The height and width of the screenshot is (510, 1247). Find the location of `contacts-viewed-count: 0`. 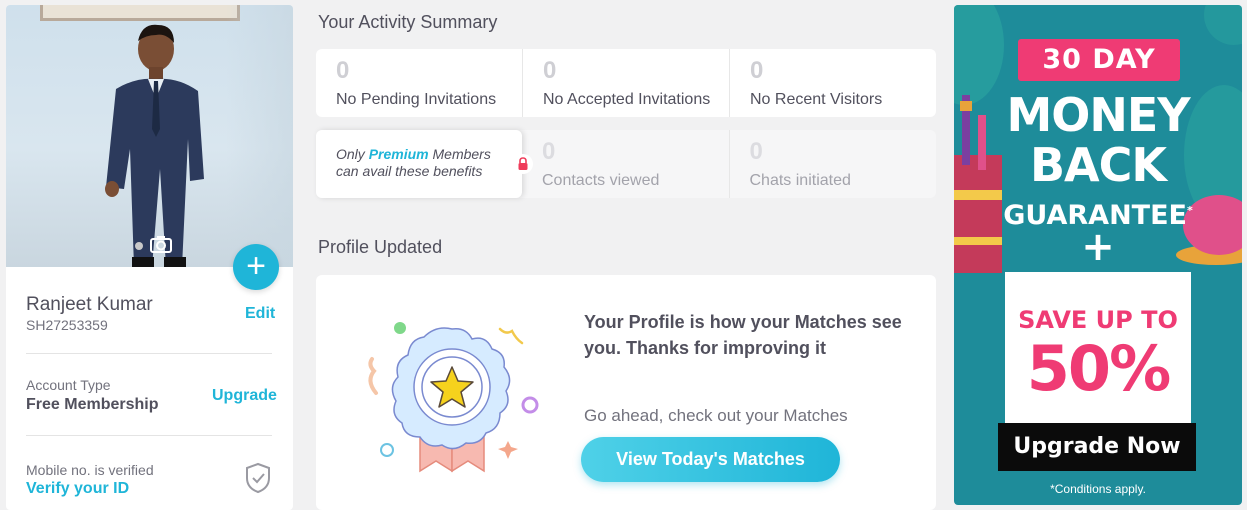

contacts-viewed-count: 0 is located at coordinates (549, 151).